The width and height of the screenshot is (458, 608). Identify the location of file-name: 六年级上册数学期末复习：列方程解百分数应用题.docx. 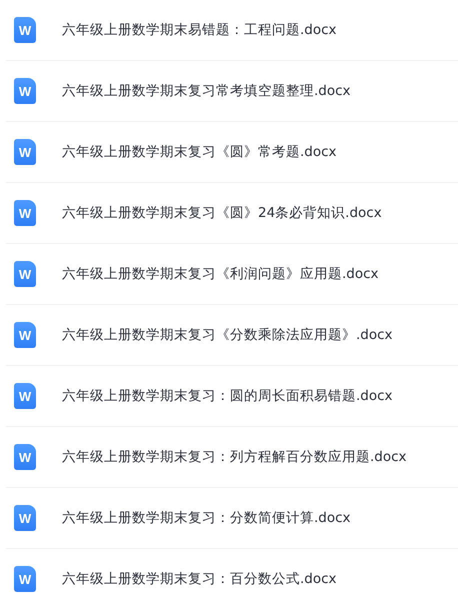
(234, 457).